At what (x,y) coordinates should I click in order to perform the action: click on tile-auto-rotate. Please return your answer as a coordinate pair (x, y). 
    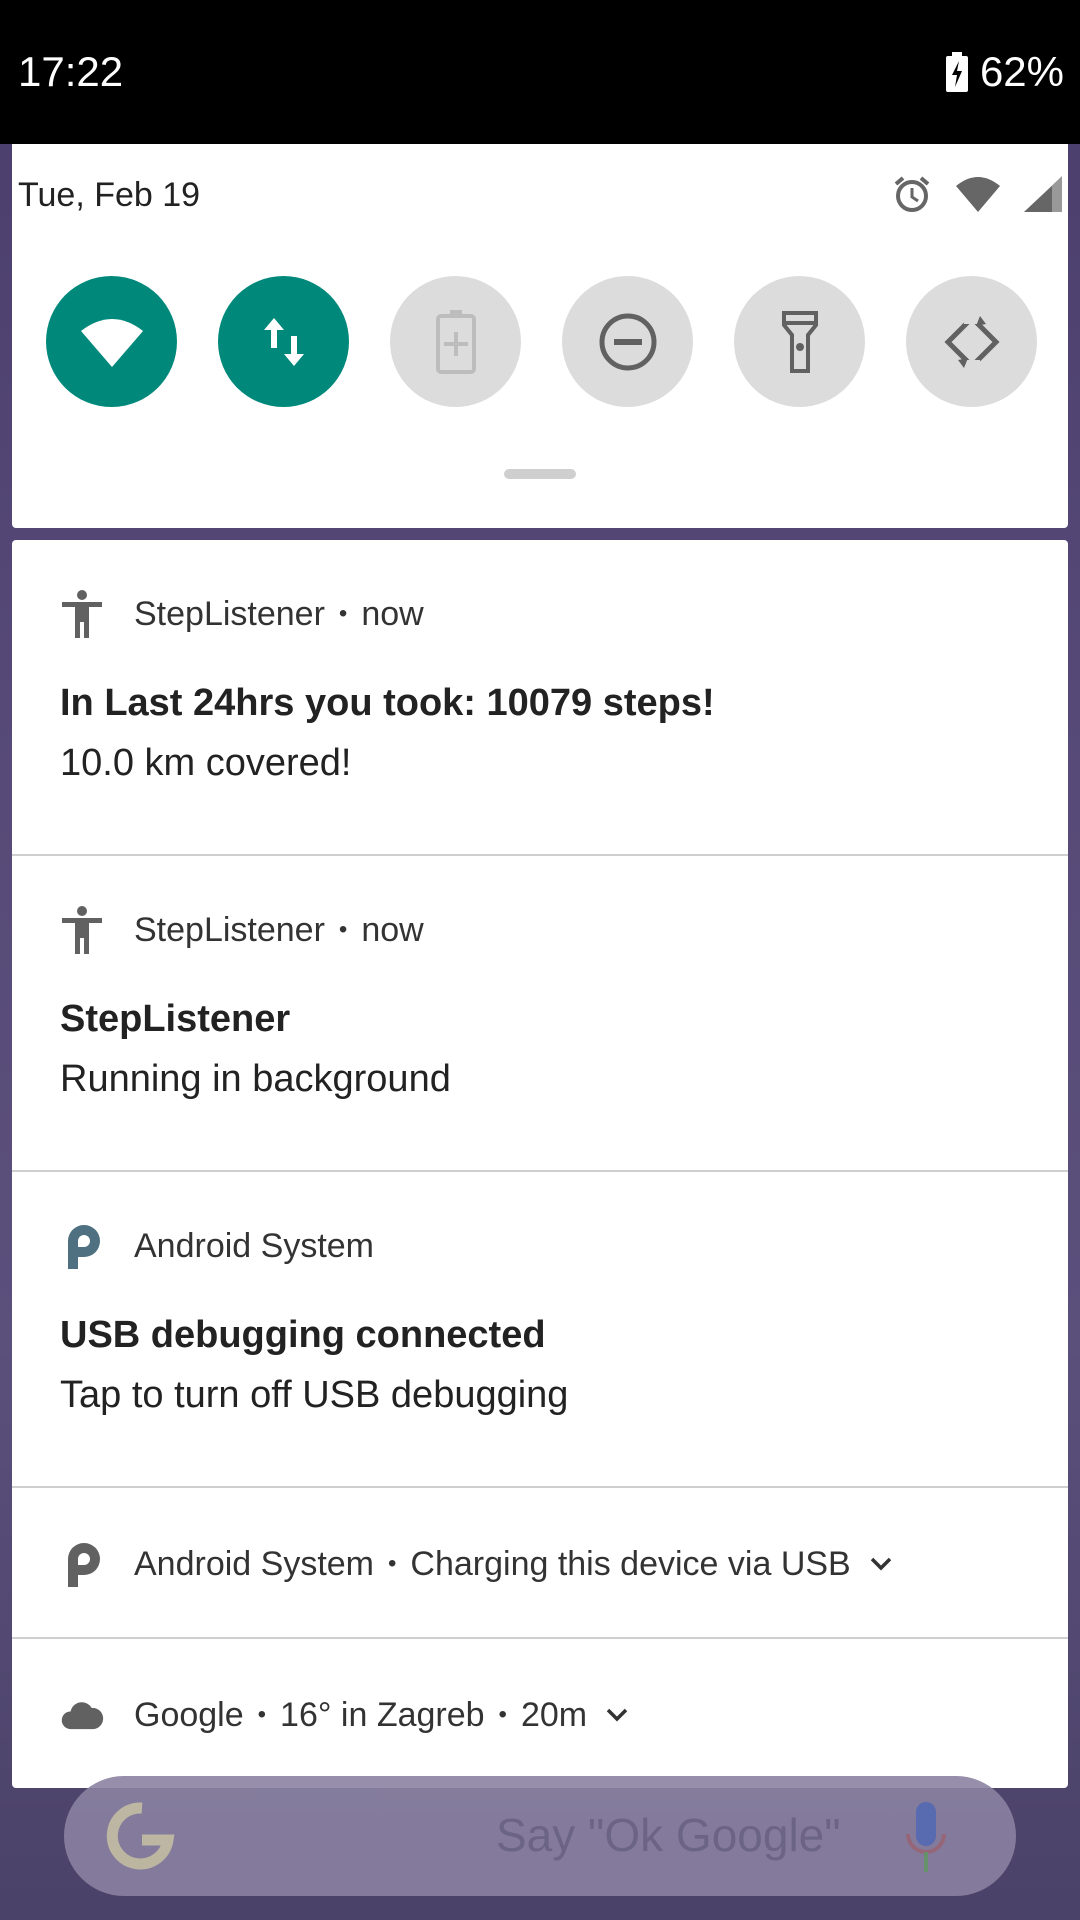
    Looking at the image, I should click on (971, 341).